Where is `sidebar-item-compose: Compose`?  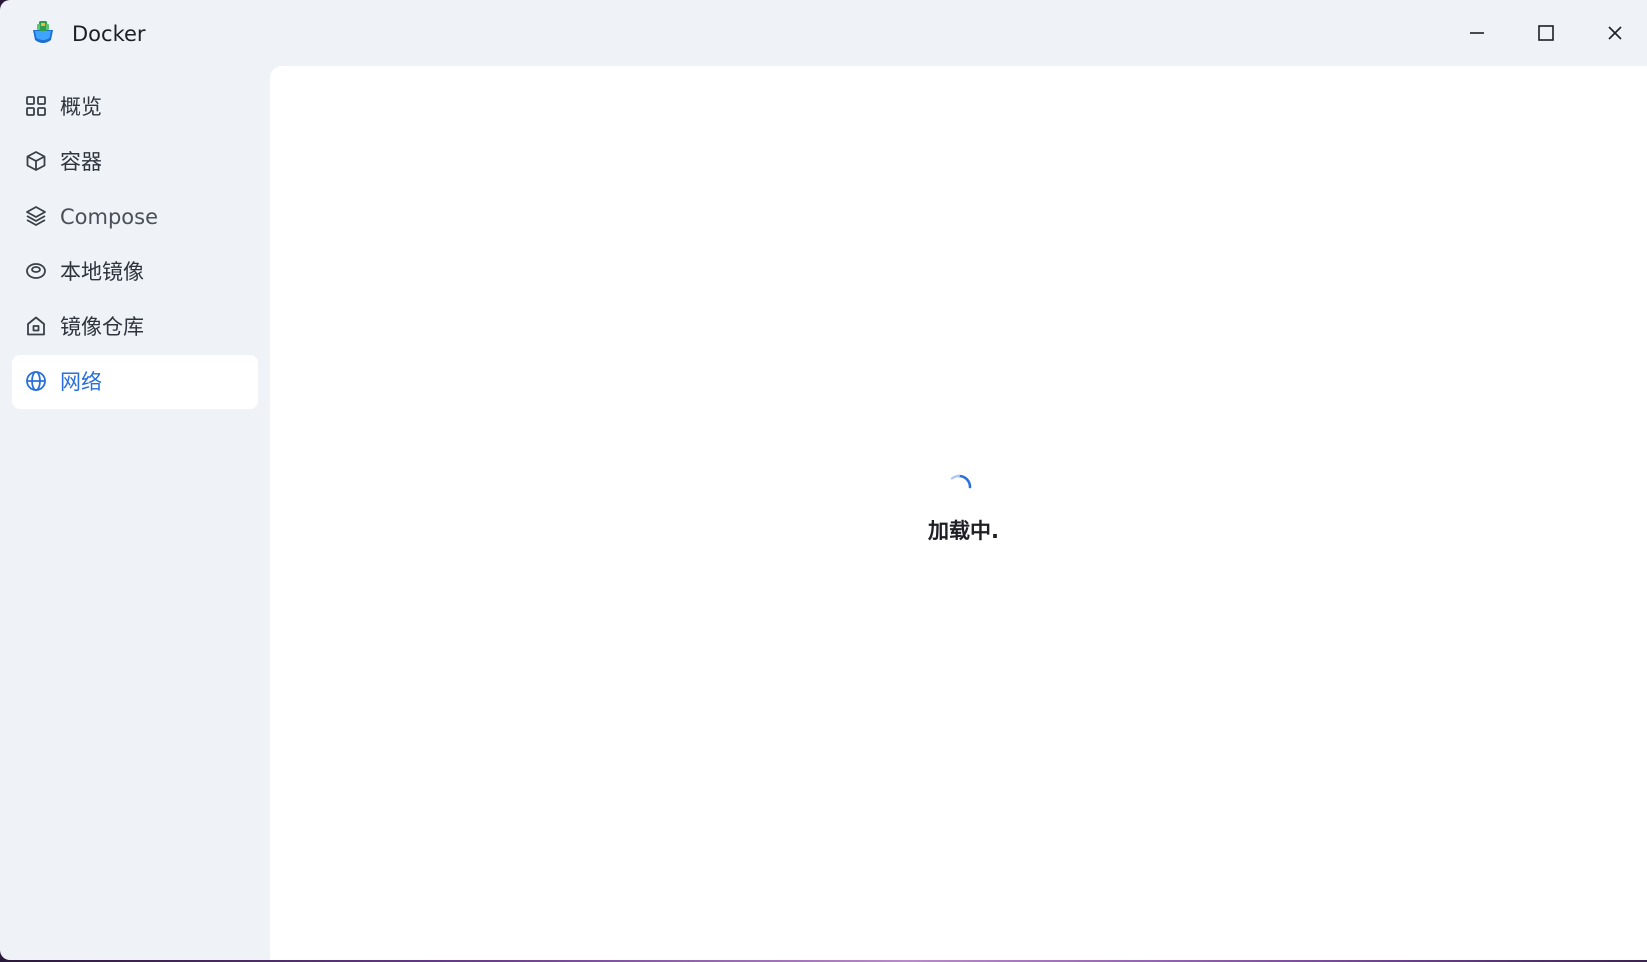
sidebar-item-compose: Compose is located at coordinates (135, 217).